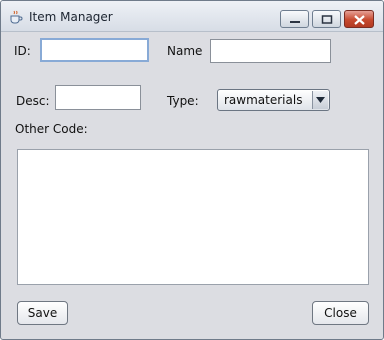  What do you see at coordinates (94, 50) in the screenshot?
I see `id-input` at bounding box center [94, 50].